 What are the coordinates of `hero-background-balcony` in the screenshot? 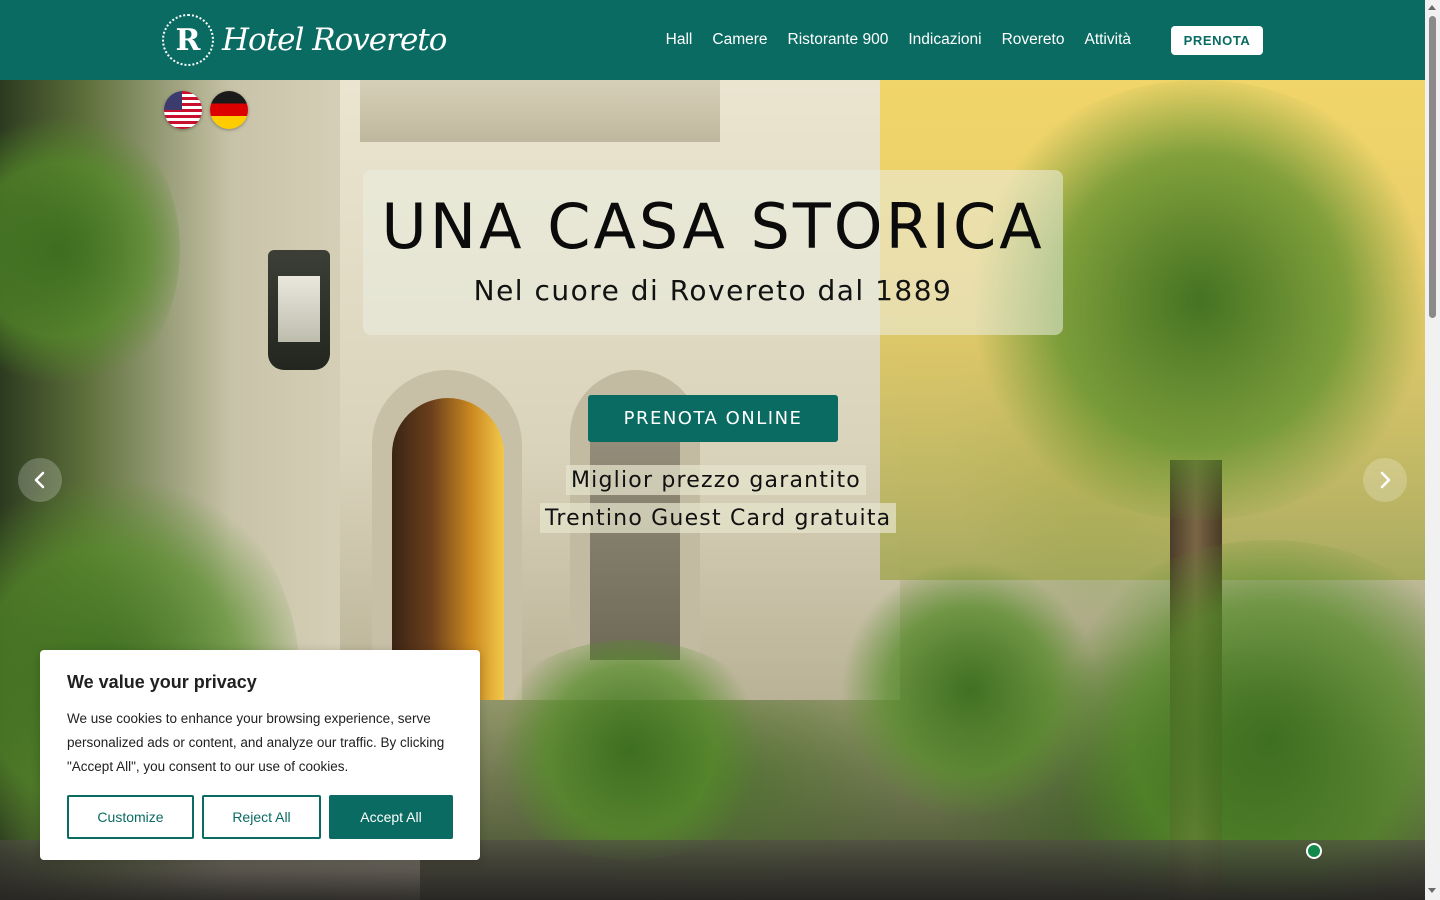 It's located at (540, 111).